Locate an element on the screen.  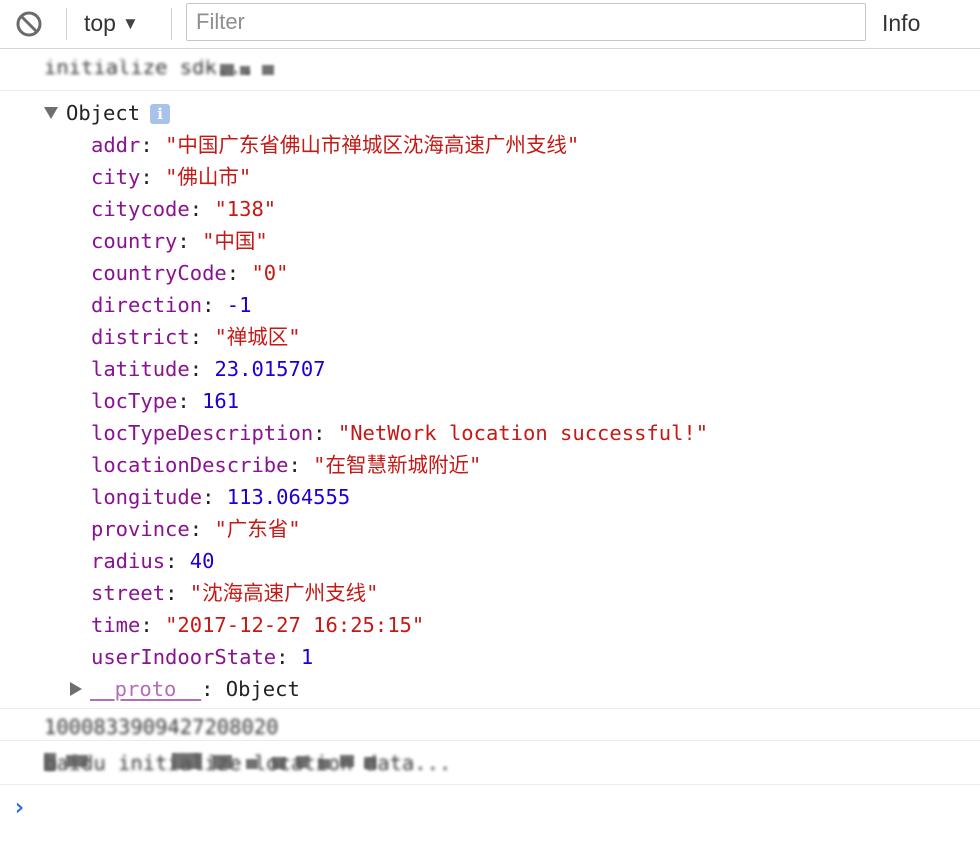
property-value: "沈海高速广州支线" is located at coordinates (284, 593).